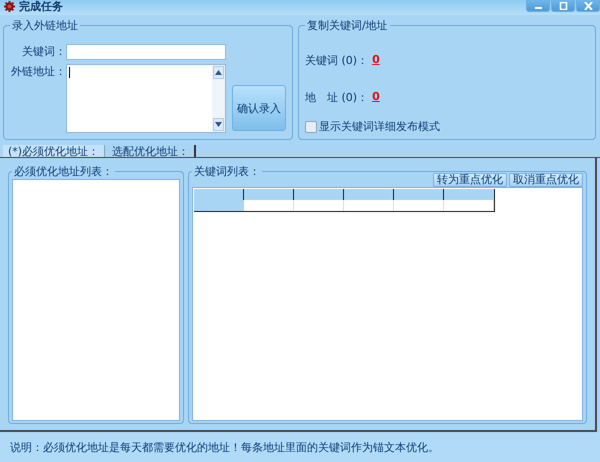 The height and width of the screenshot is (462, 600). I want to click on up-arrow-icon, so click(218, 72).